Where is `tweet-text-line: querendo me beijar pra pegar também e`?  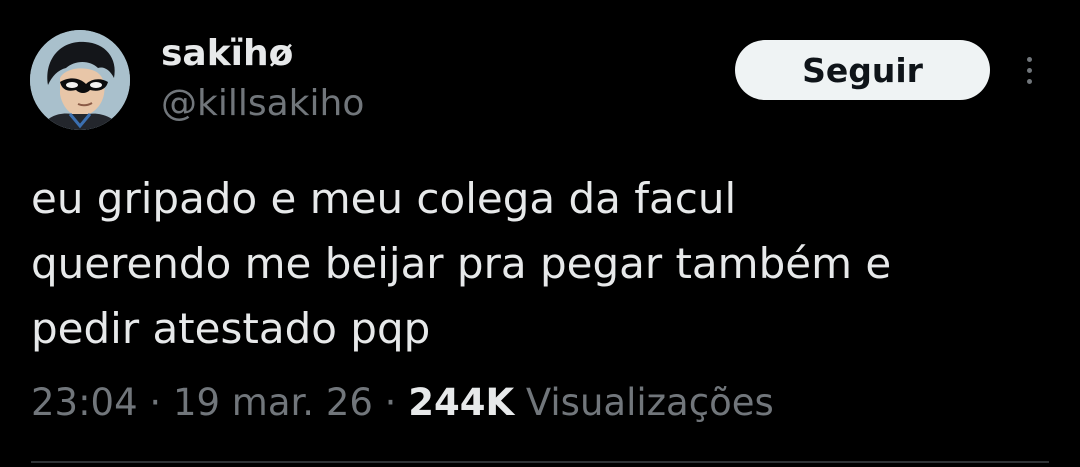
tweet-text-line: querendo me beijar pra pegar também e is located at coordinates (461, 263).